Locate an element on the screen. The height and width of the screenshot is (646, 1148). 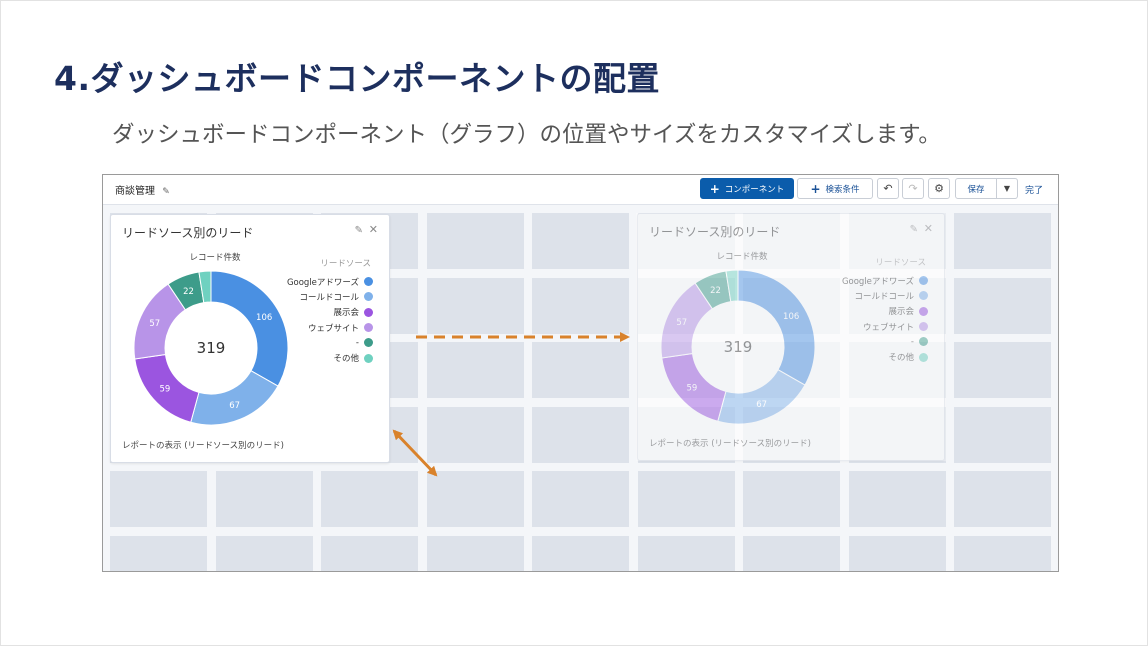
undo-button: ↶ is located at coordinates (888, 188).